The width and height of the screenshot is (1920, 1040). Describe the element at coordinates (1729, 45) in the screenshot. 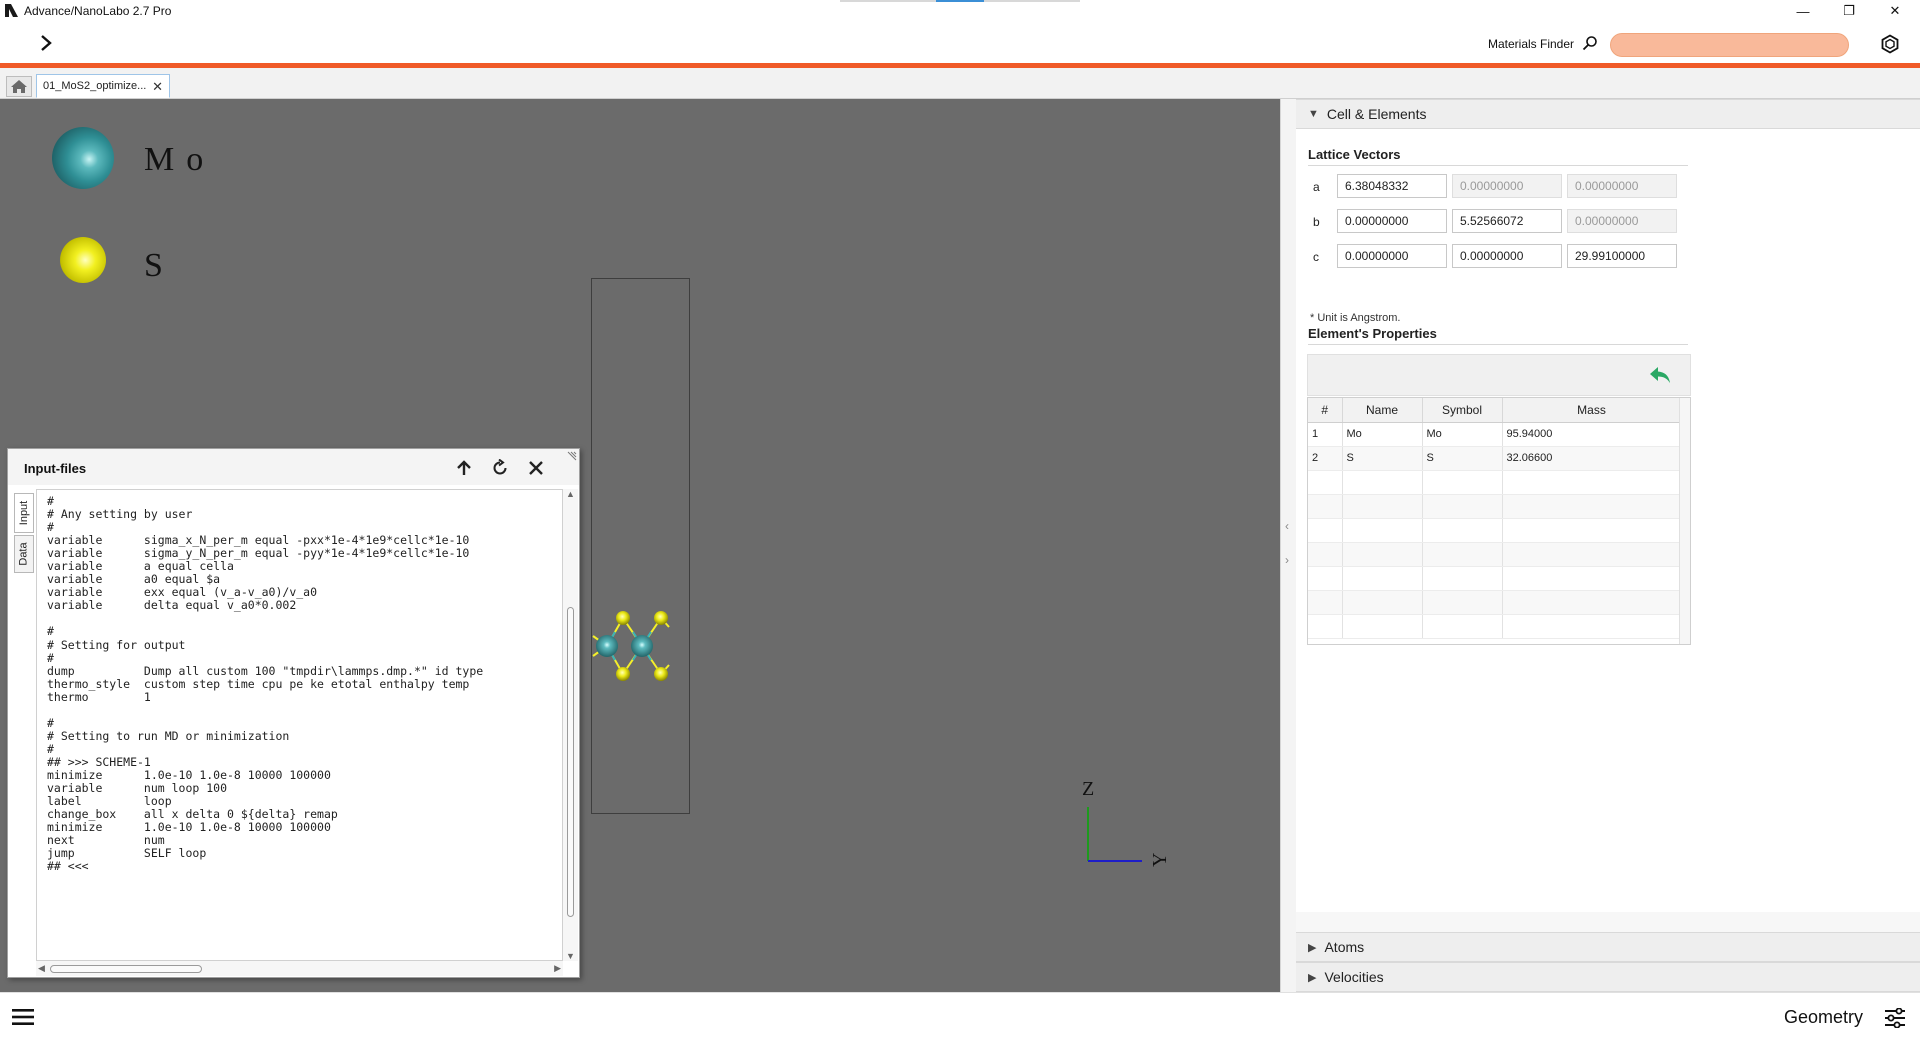

I see `materials-finder-input` at that location.